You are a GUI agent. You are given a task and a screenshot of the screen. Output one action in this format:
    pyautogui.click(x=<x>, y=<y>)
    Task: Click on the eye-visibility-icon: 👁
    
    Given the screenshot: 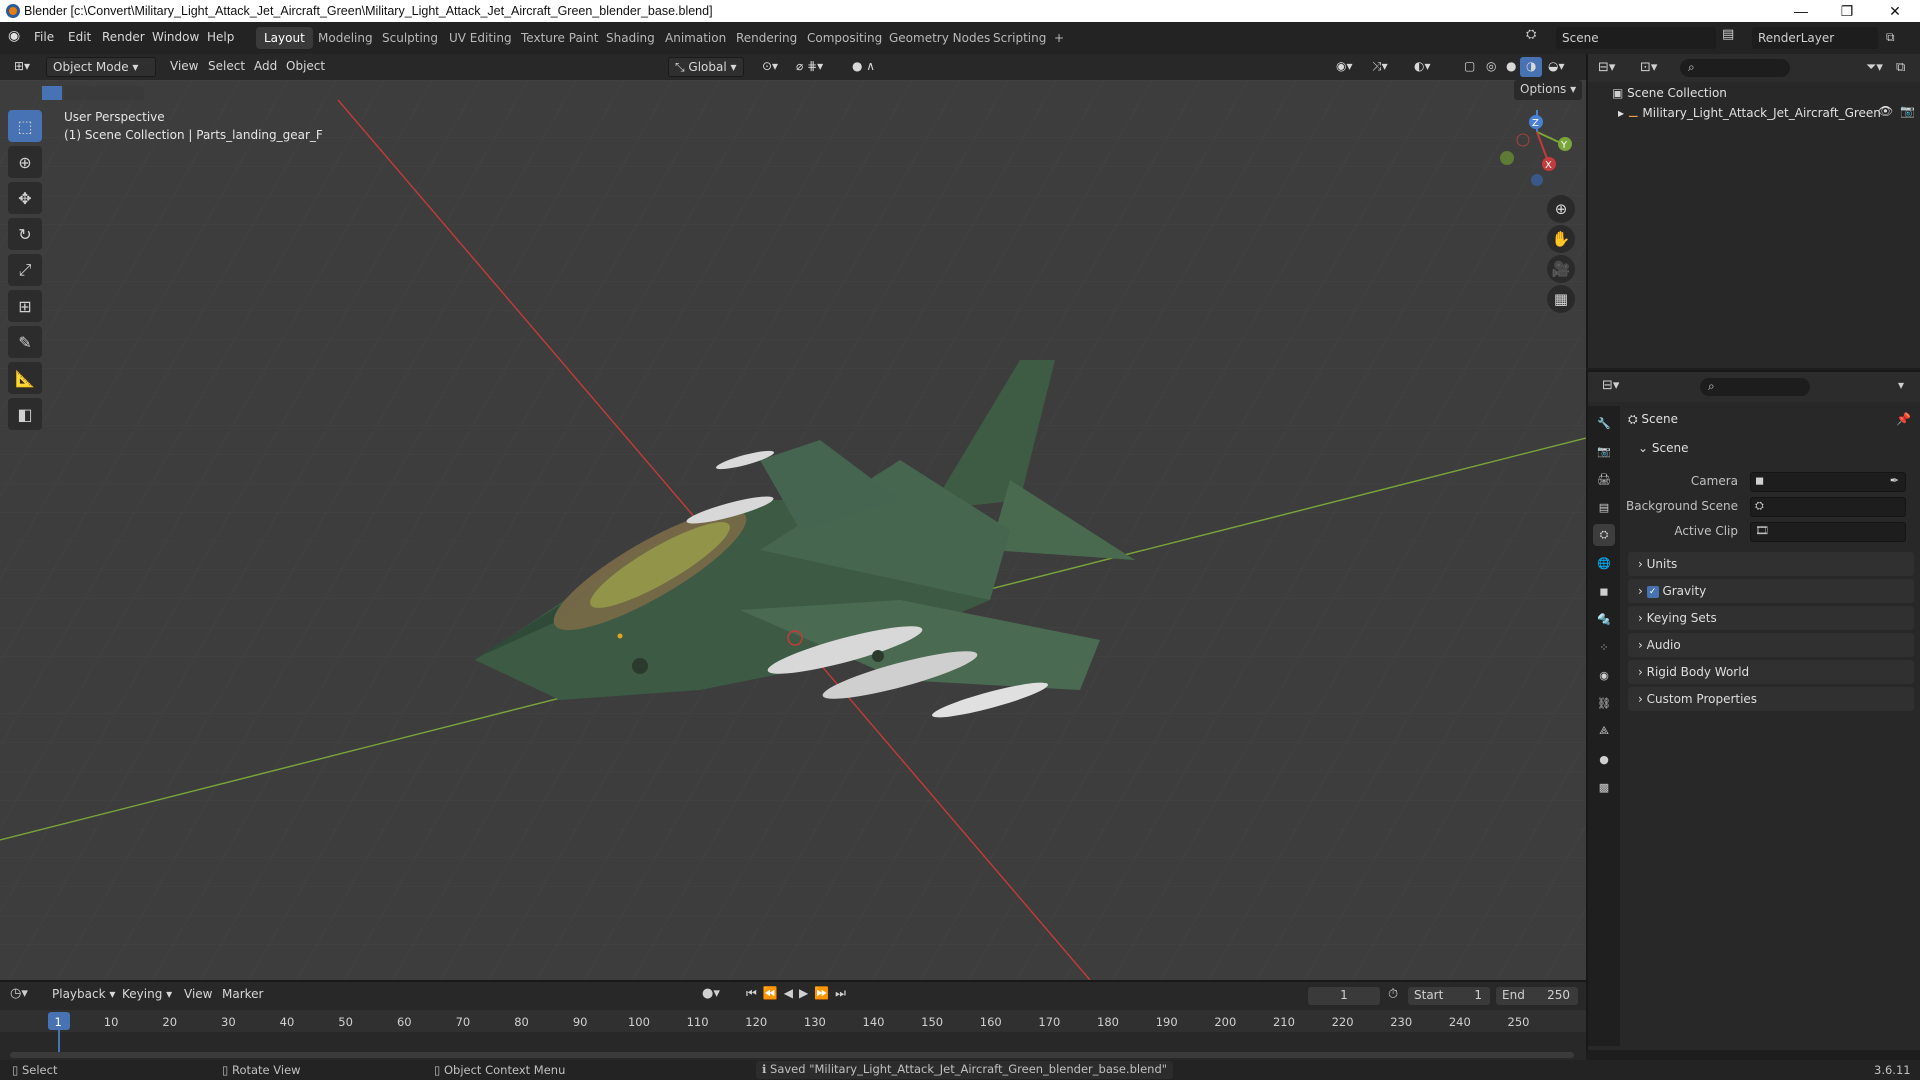 What is the action you would take?
    pyautogui.click(x=1885, y=111)
    